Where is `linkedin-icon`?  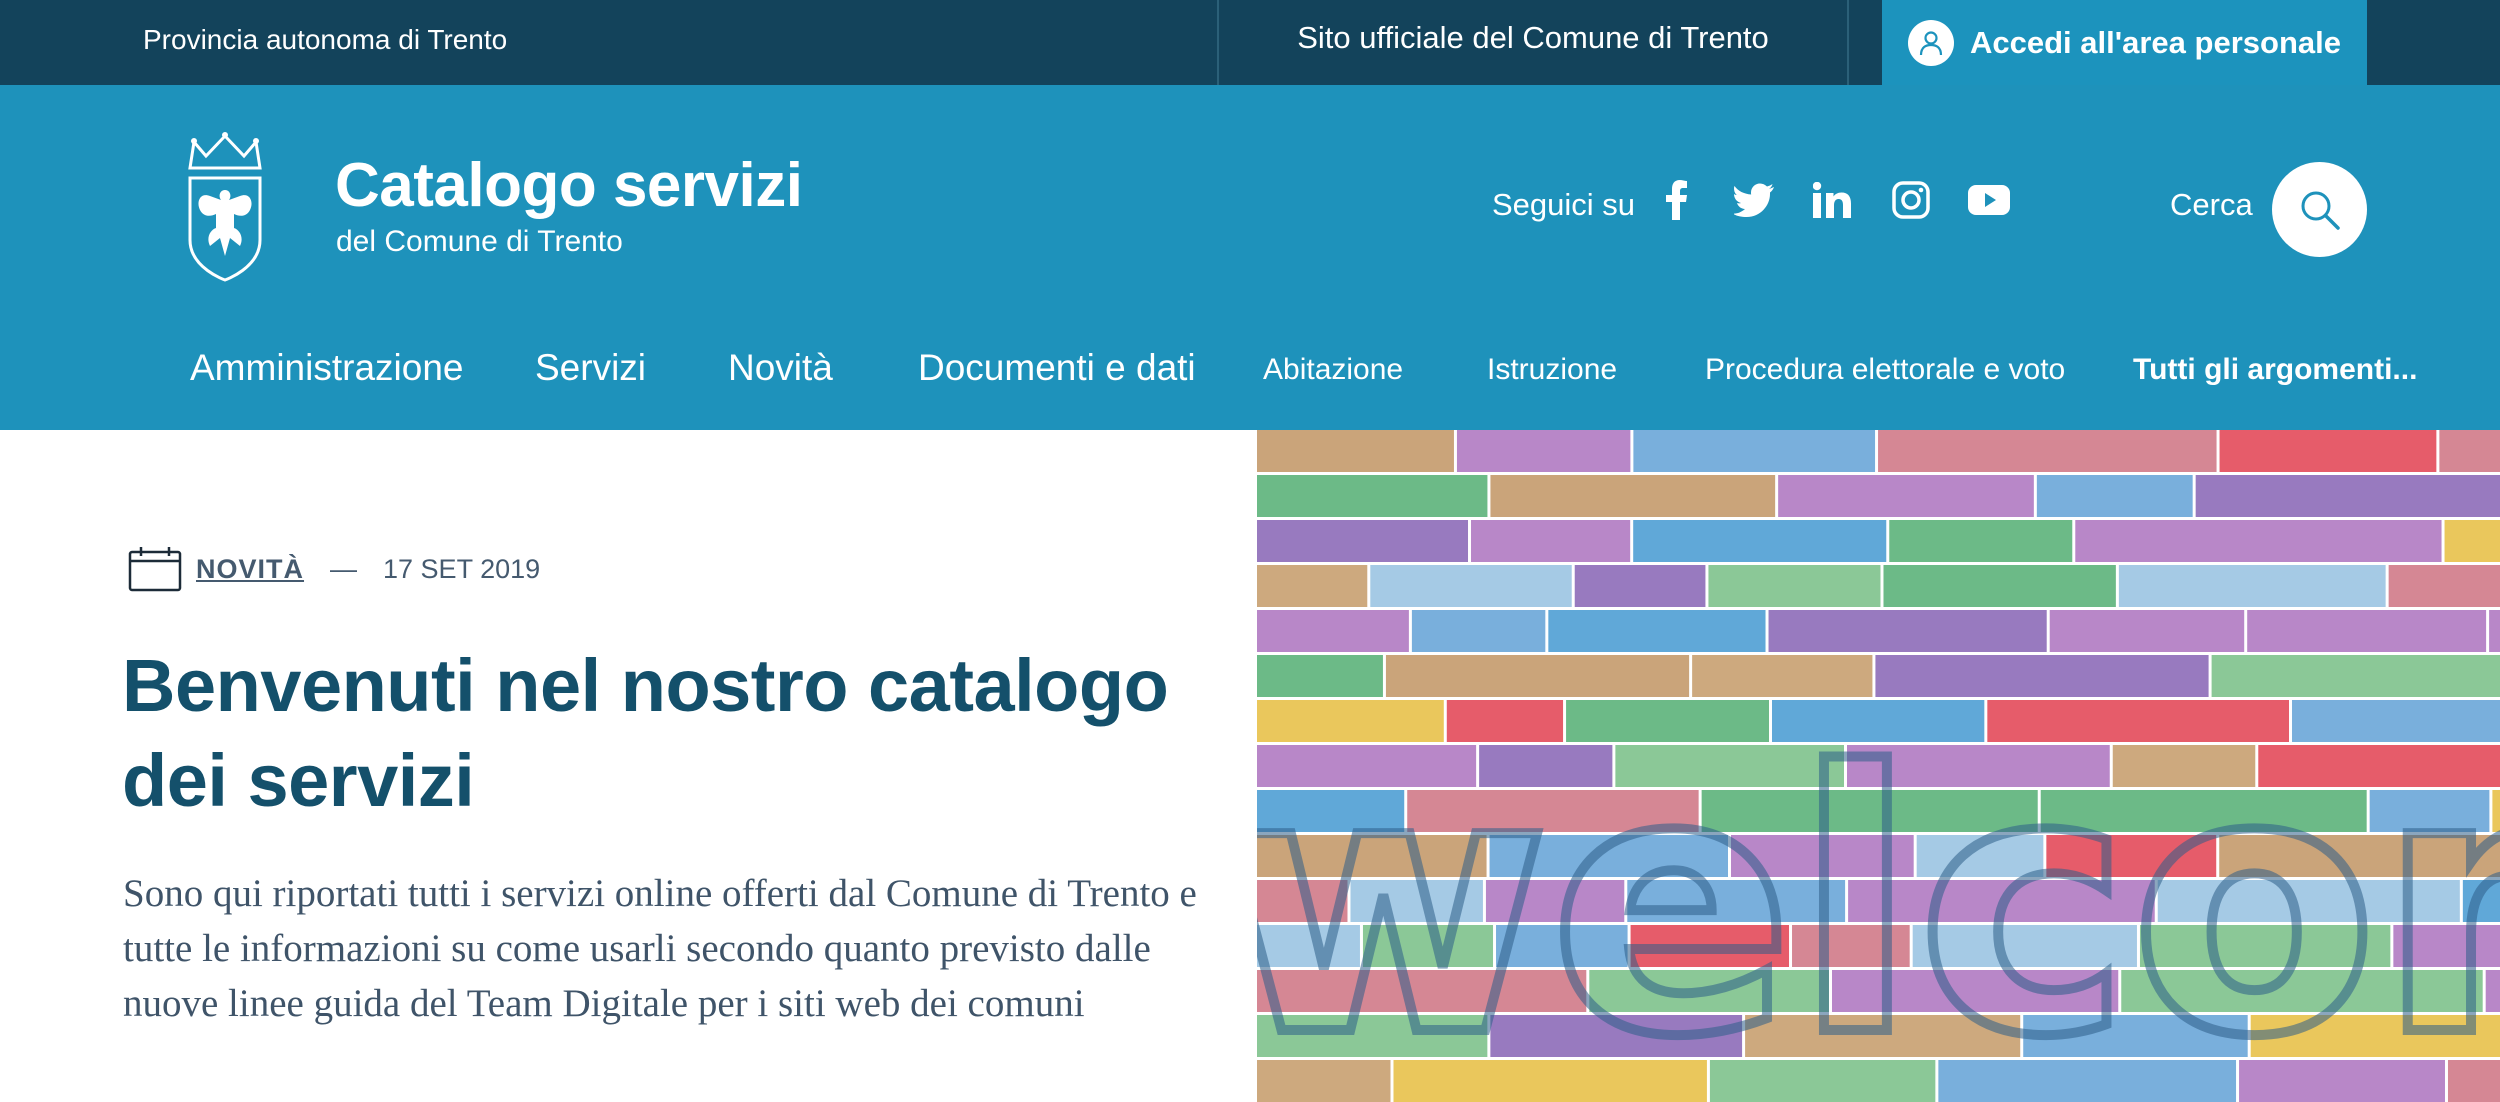
linkedin-icon is located at coordinates (1832, 200).